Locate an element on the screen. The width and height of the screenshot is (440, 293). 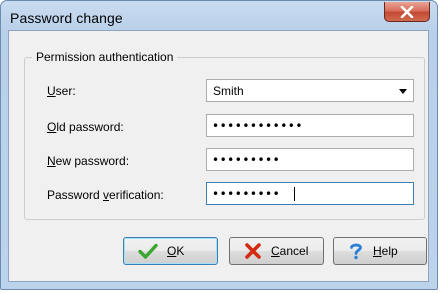
verification-label-prefix: Password is located at coordinates (75, 195).